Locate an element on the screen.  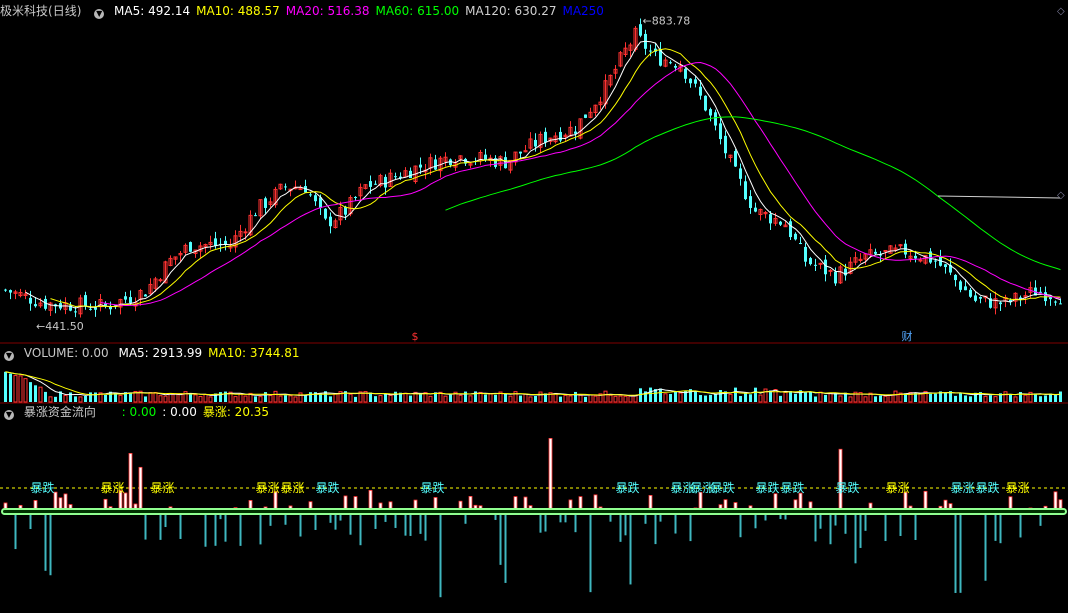
indicator-label-1: : 0.00 is located at coordinates (179, 412).